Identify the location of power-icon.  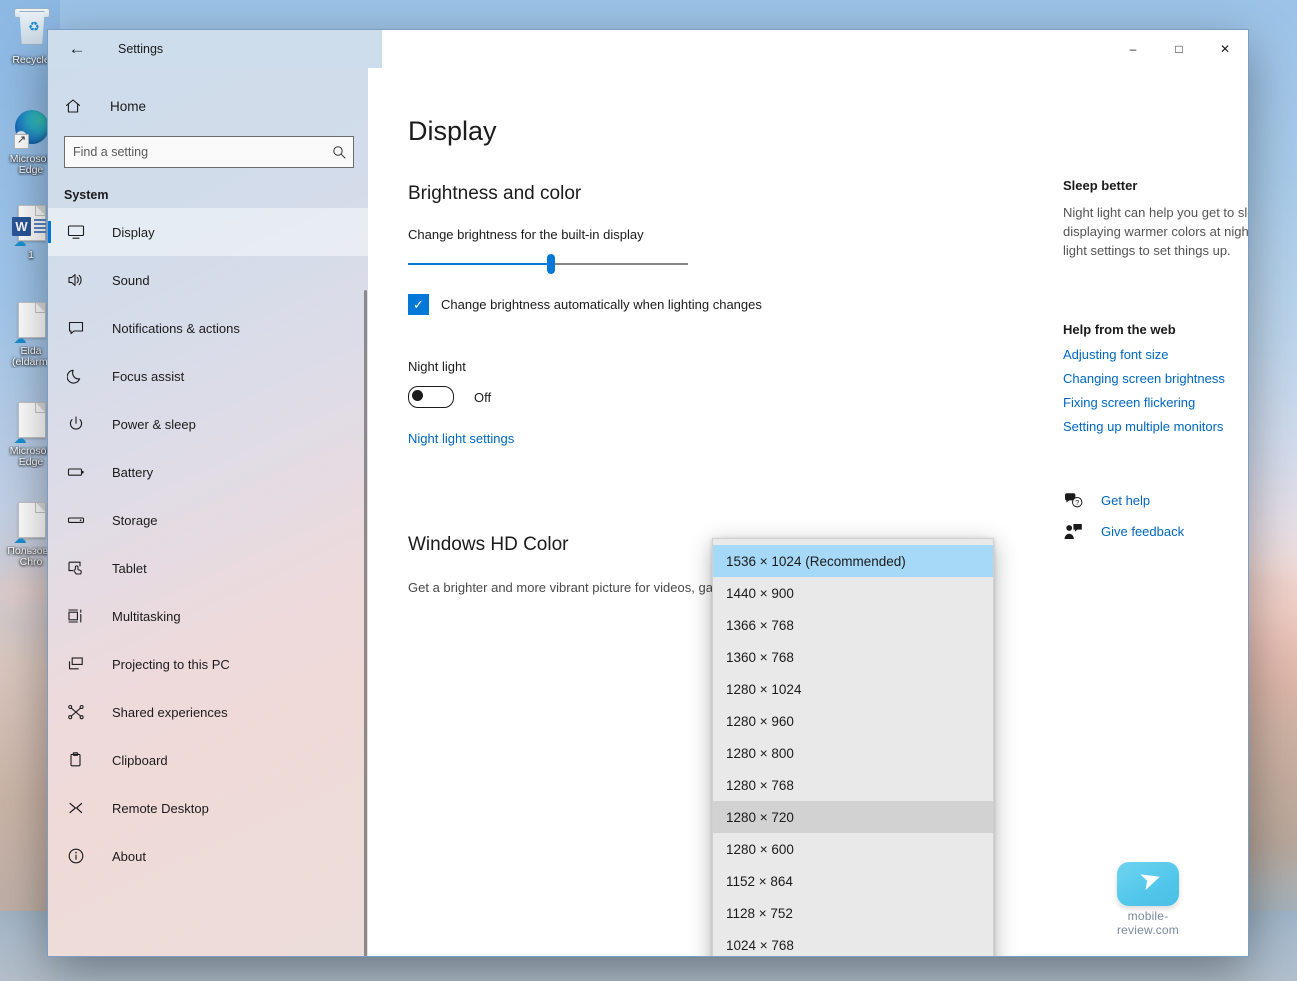
(76, 424).